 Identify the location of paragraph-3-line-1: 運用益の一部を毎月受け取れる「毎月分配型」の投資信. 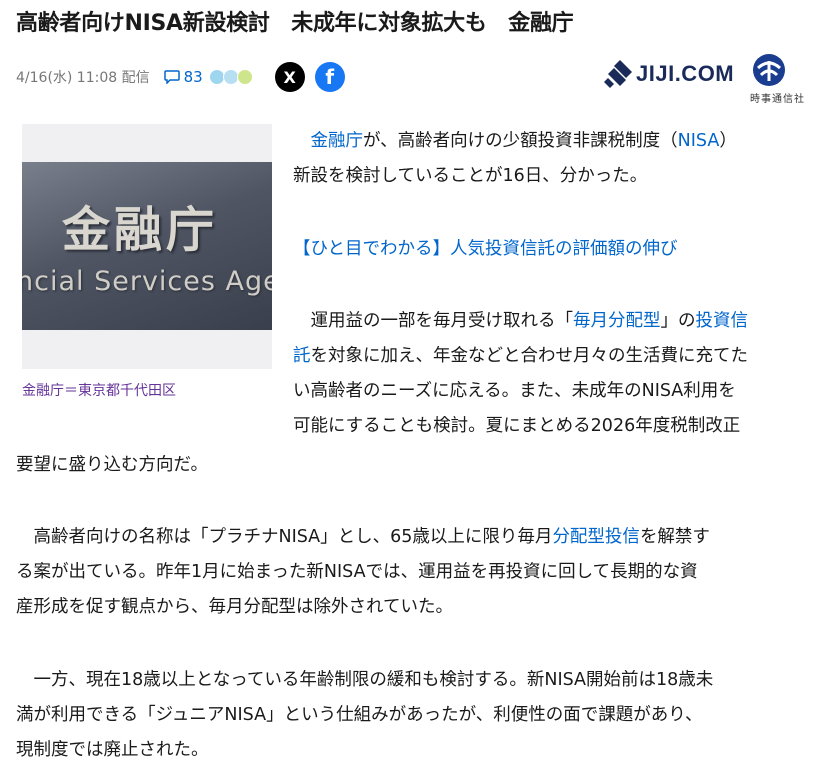
(558, 321).